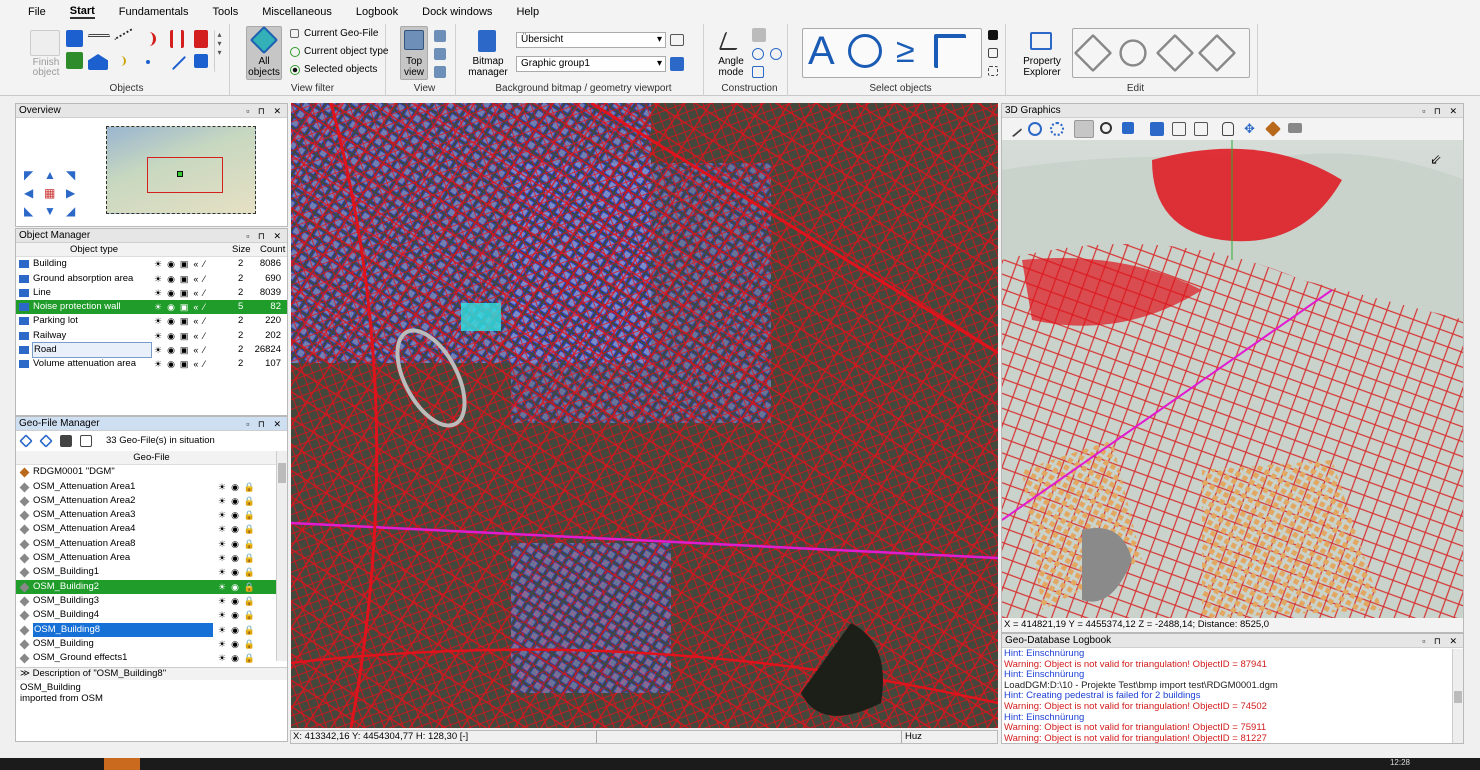 This screenshot has height=770, width=1480. I want to click on object-type-row: Volume attenuation area ☀◉▣«⁄ 2 107, so click(151, 364).